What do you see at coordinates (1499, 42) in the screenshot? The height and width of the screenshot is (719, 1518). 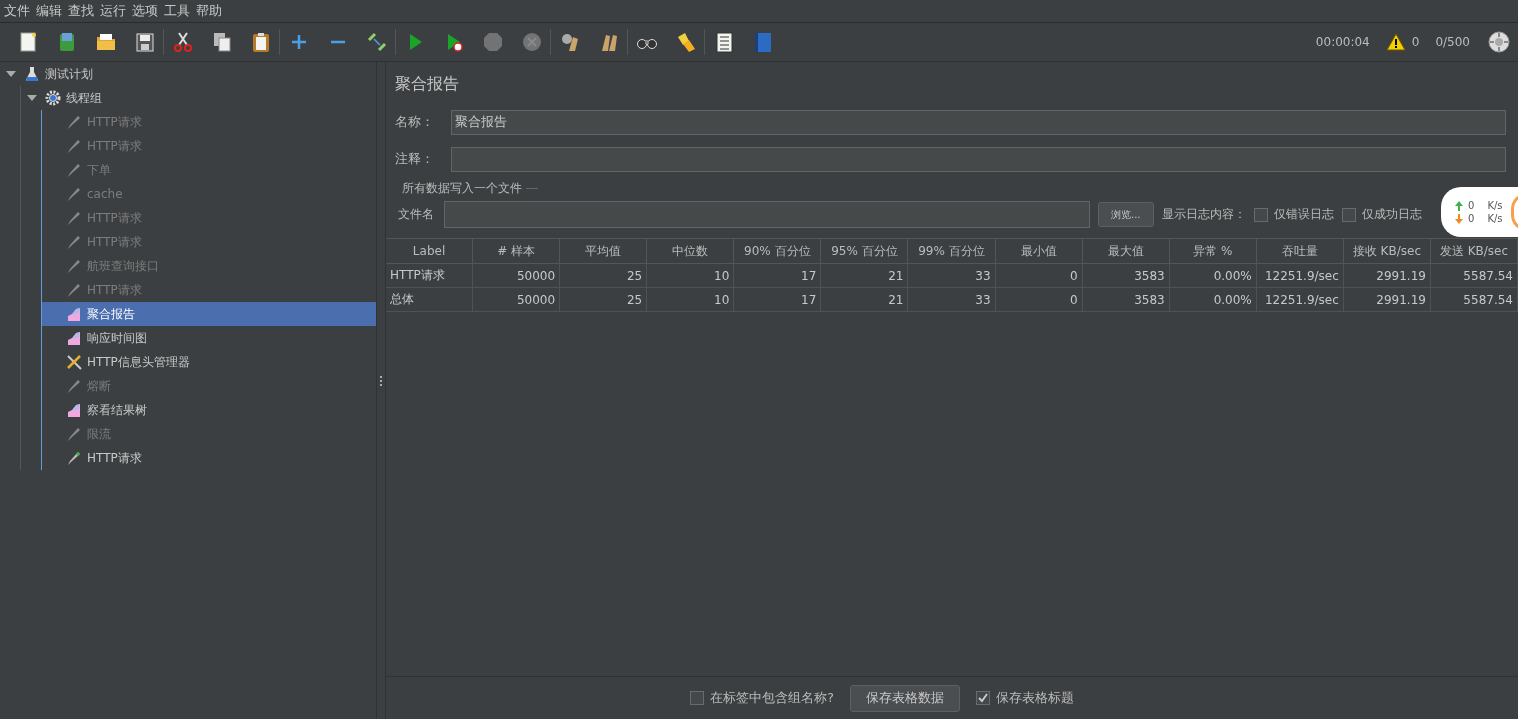 I see `remote-icon` at bounding box center [1499, 42].